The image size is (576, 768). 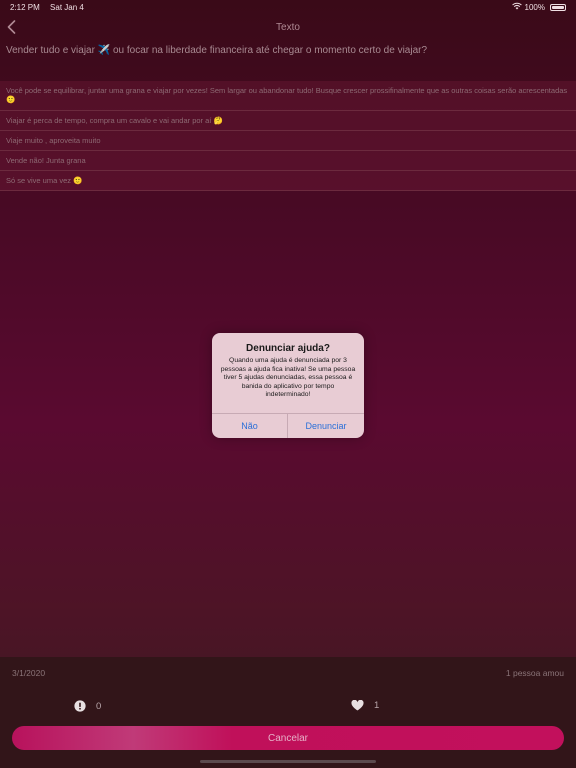 What do you see at coordinates (516, 7) in the screenshot?
I see `wifi-icon` at bounding box center [516, 7].